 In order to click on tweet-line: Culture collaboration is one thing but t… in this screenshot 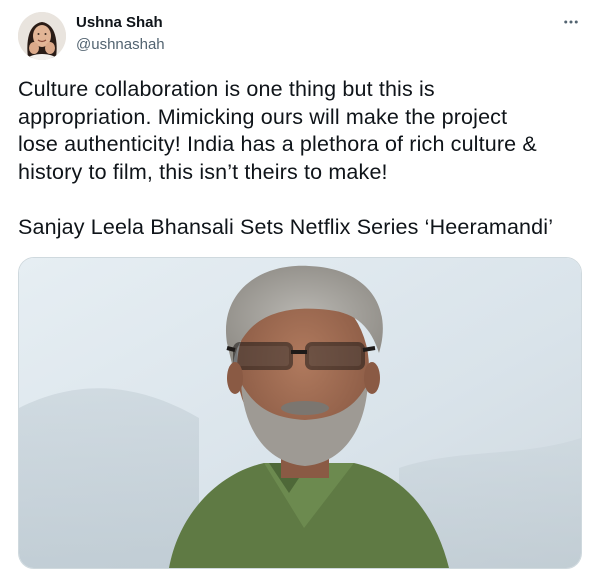, I will do `click(226, 89)`.